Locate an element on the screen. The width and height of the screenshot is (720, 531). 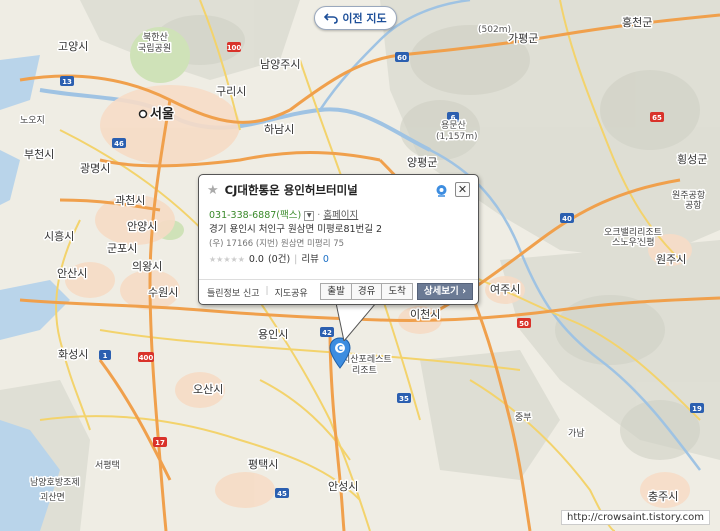
label-bukhansan: 북한산 is located at coordinates (155, 37).